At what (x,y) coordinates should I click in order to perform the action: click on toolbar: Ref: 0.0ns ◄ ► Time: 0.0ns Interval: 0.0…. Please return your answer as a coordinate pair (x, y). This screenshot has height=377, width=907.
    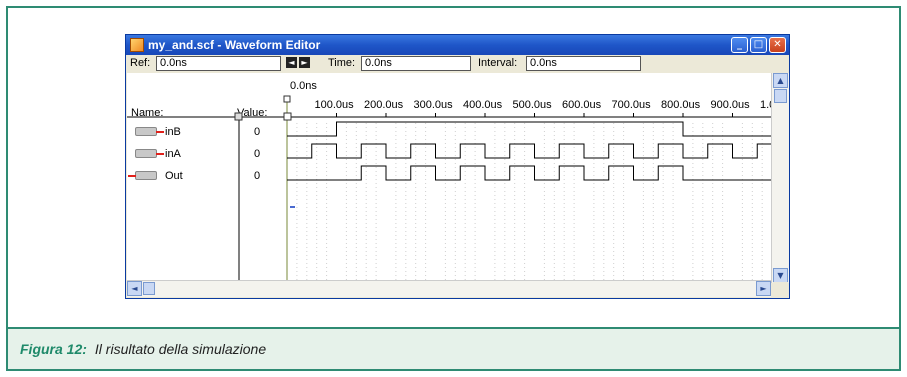
    Looking at the image, I should click on (457, 64).